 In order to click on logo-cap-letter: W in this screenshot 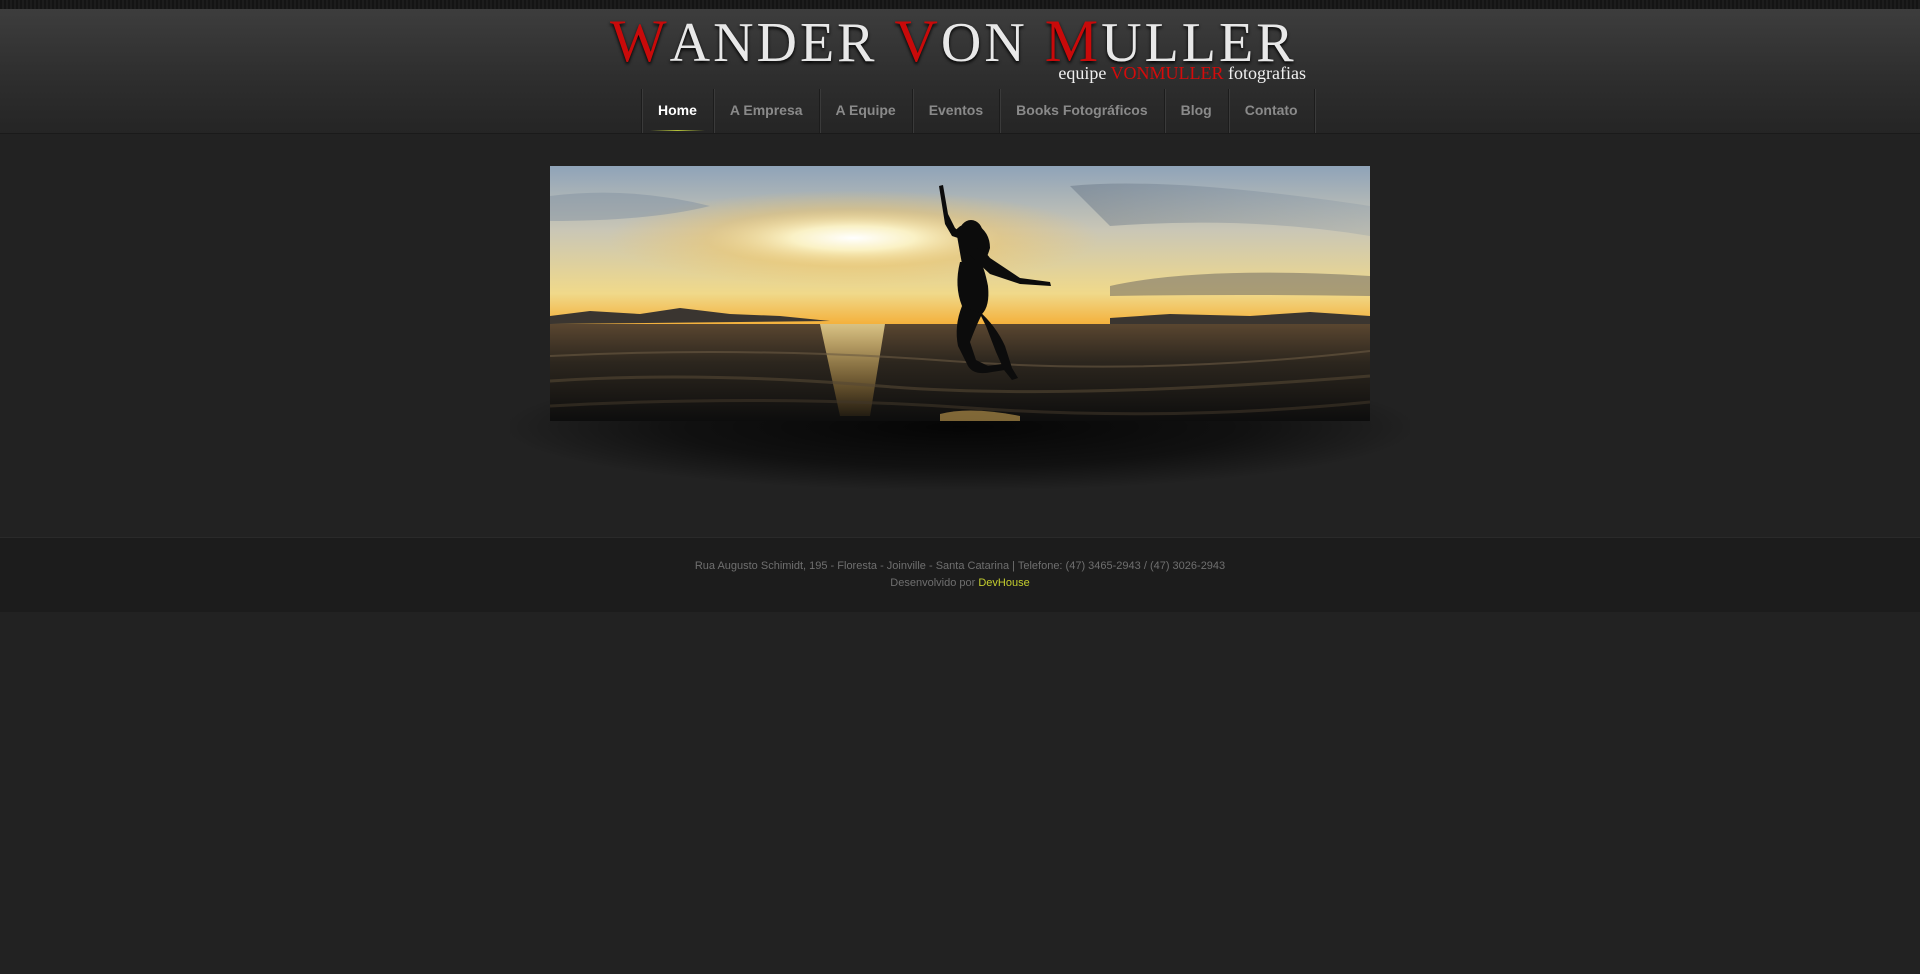, I will do `click(640, 41)`.